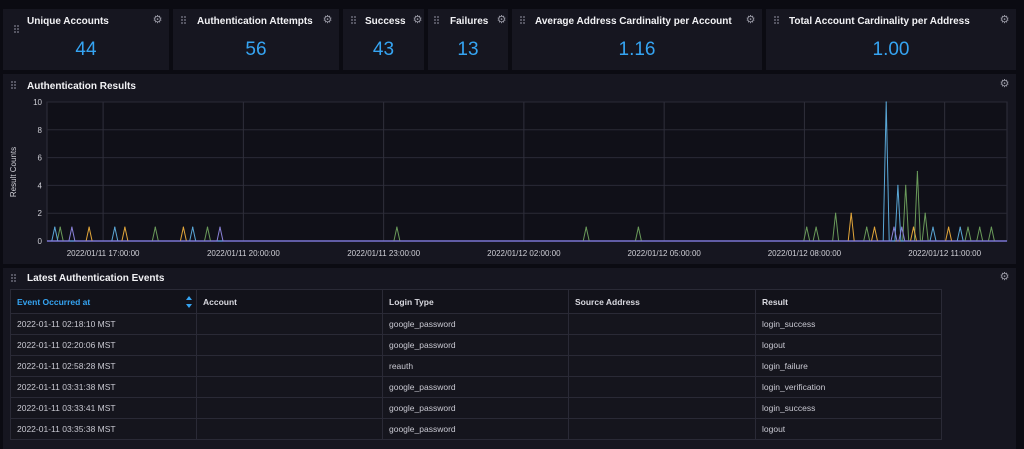  I want to click on stat-value: 44, so click(86, 49).